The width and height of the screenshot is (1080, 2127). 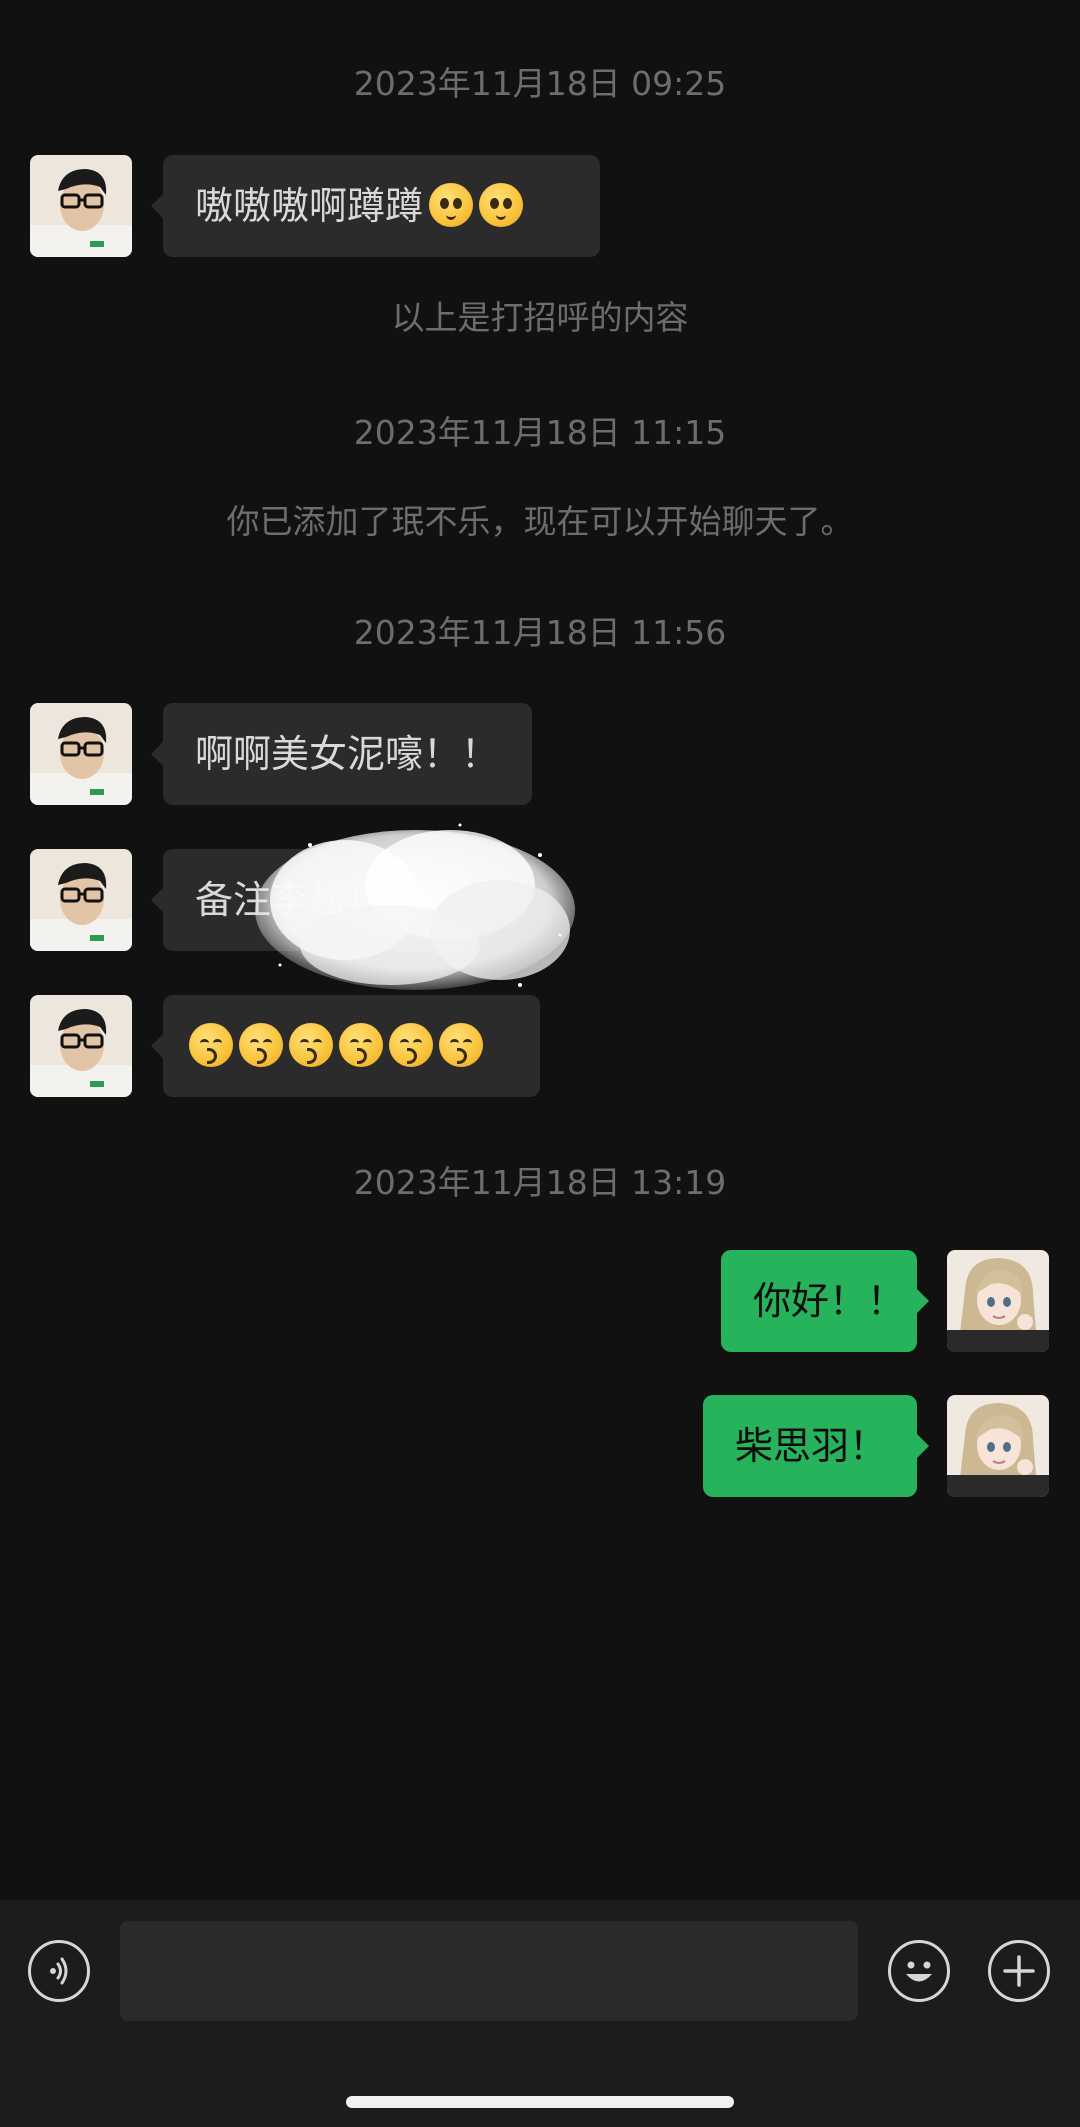 What do you see at coordinates (829, 1301) in the screenshot?
I see `message-text: 你好！！` at bounding box center [829, 1301].